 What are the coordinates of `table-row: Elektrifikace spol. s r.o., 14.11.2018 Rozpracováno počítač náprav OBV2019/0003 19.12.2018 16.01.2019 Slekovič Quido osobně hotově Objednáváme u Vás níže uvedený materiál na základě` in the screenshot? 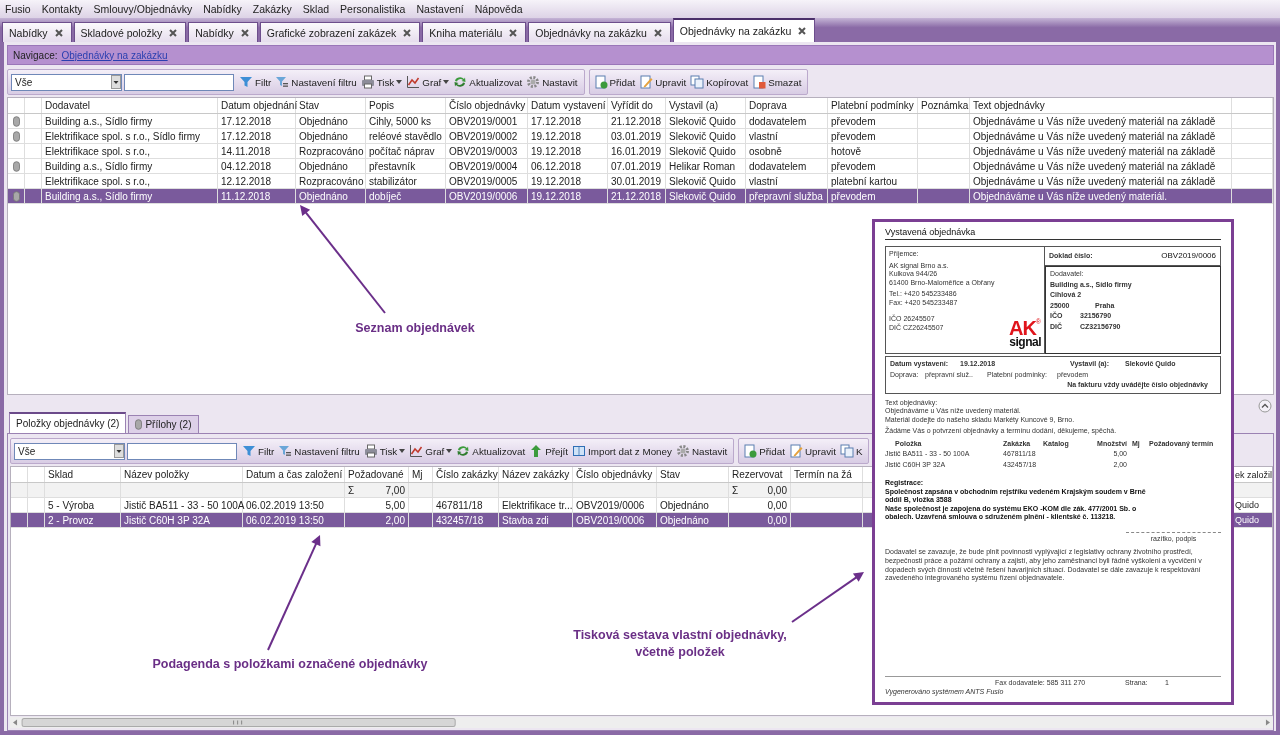 It's located at (640, 151).